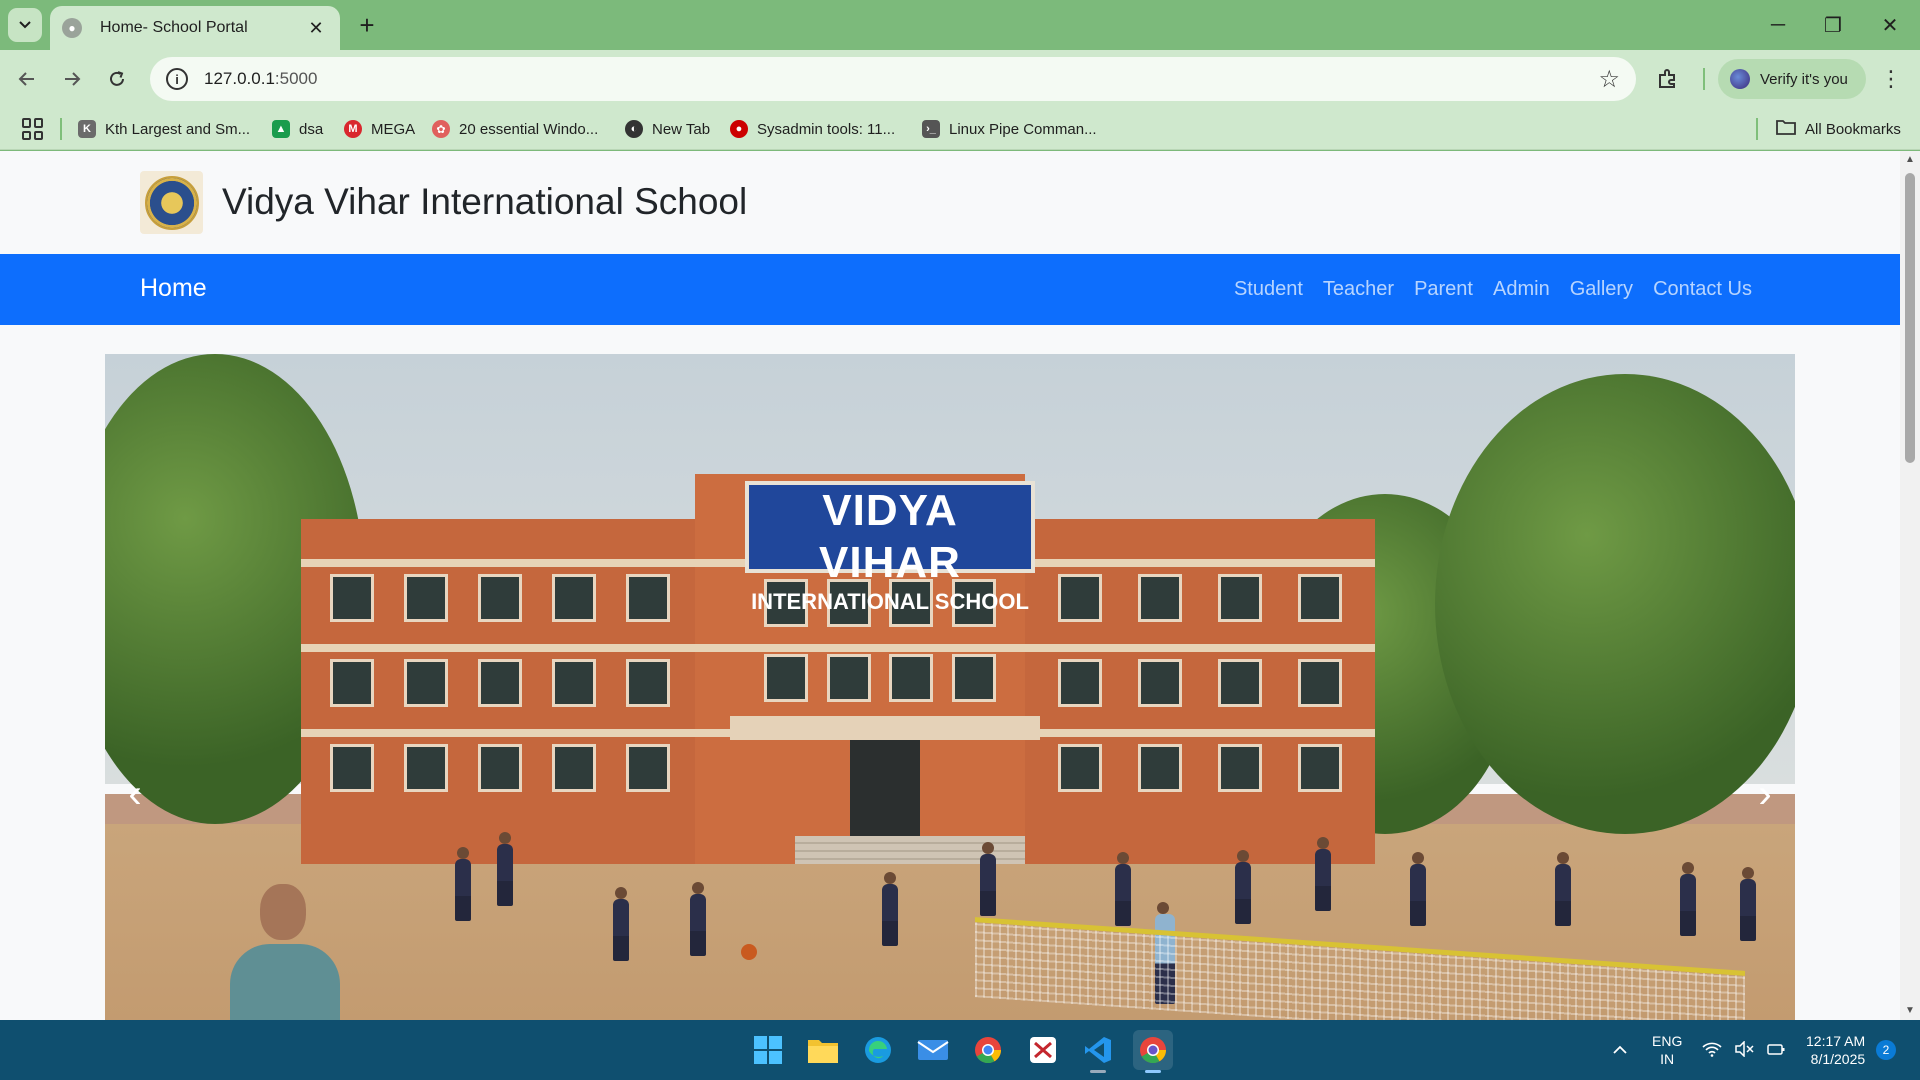  I want to click on file-explorer-icon, so click(823, 1050).